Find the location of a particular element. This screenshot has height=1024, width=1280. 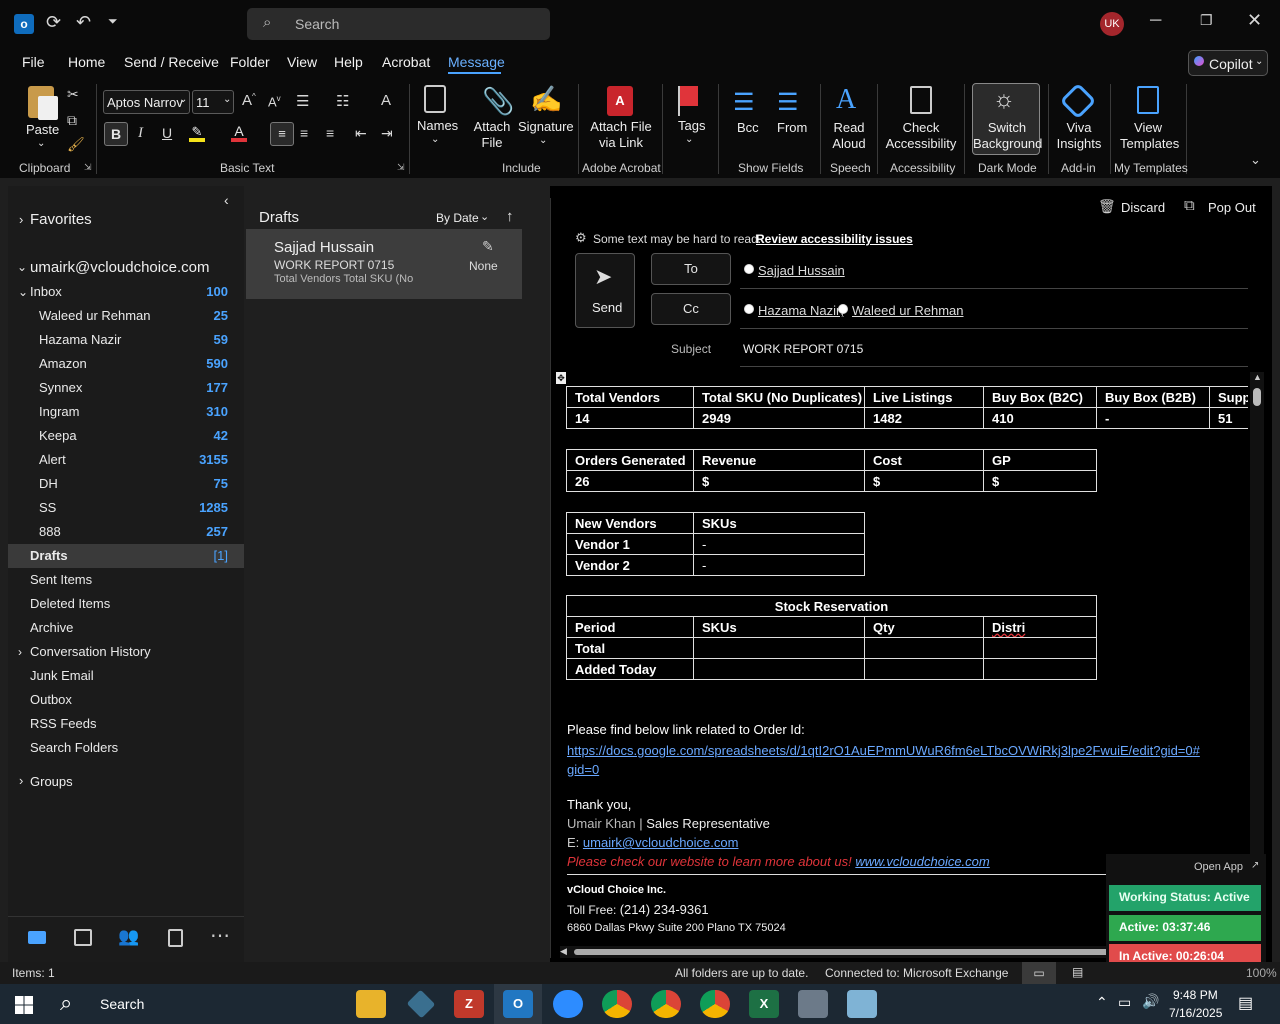

underline-button: U is located at coordinates (167, 133).